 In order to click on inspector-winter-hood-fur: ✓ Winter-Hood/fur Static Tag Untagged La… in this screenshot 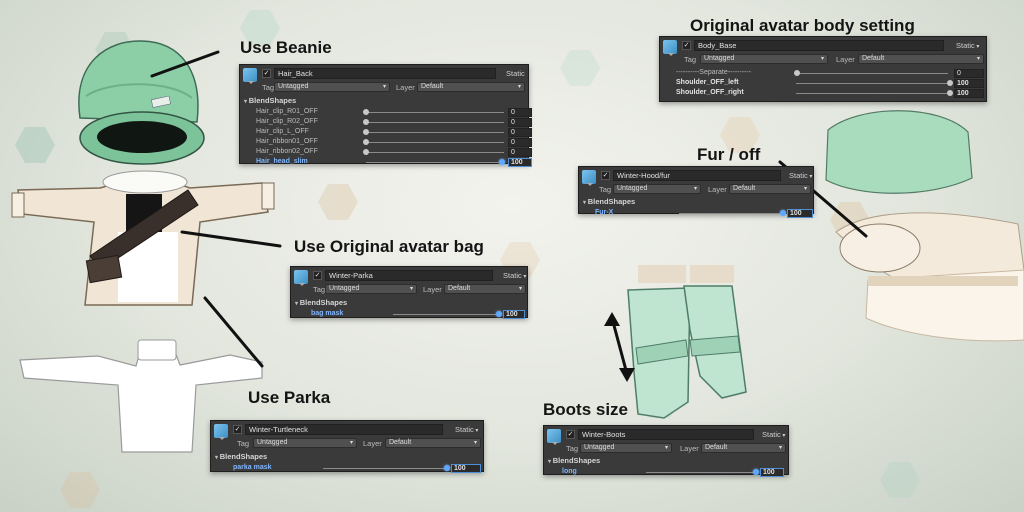, I will do `click(696, 192)`.